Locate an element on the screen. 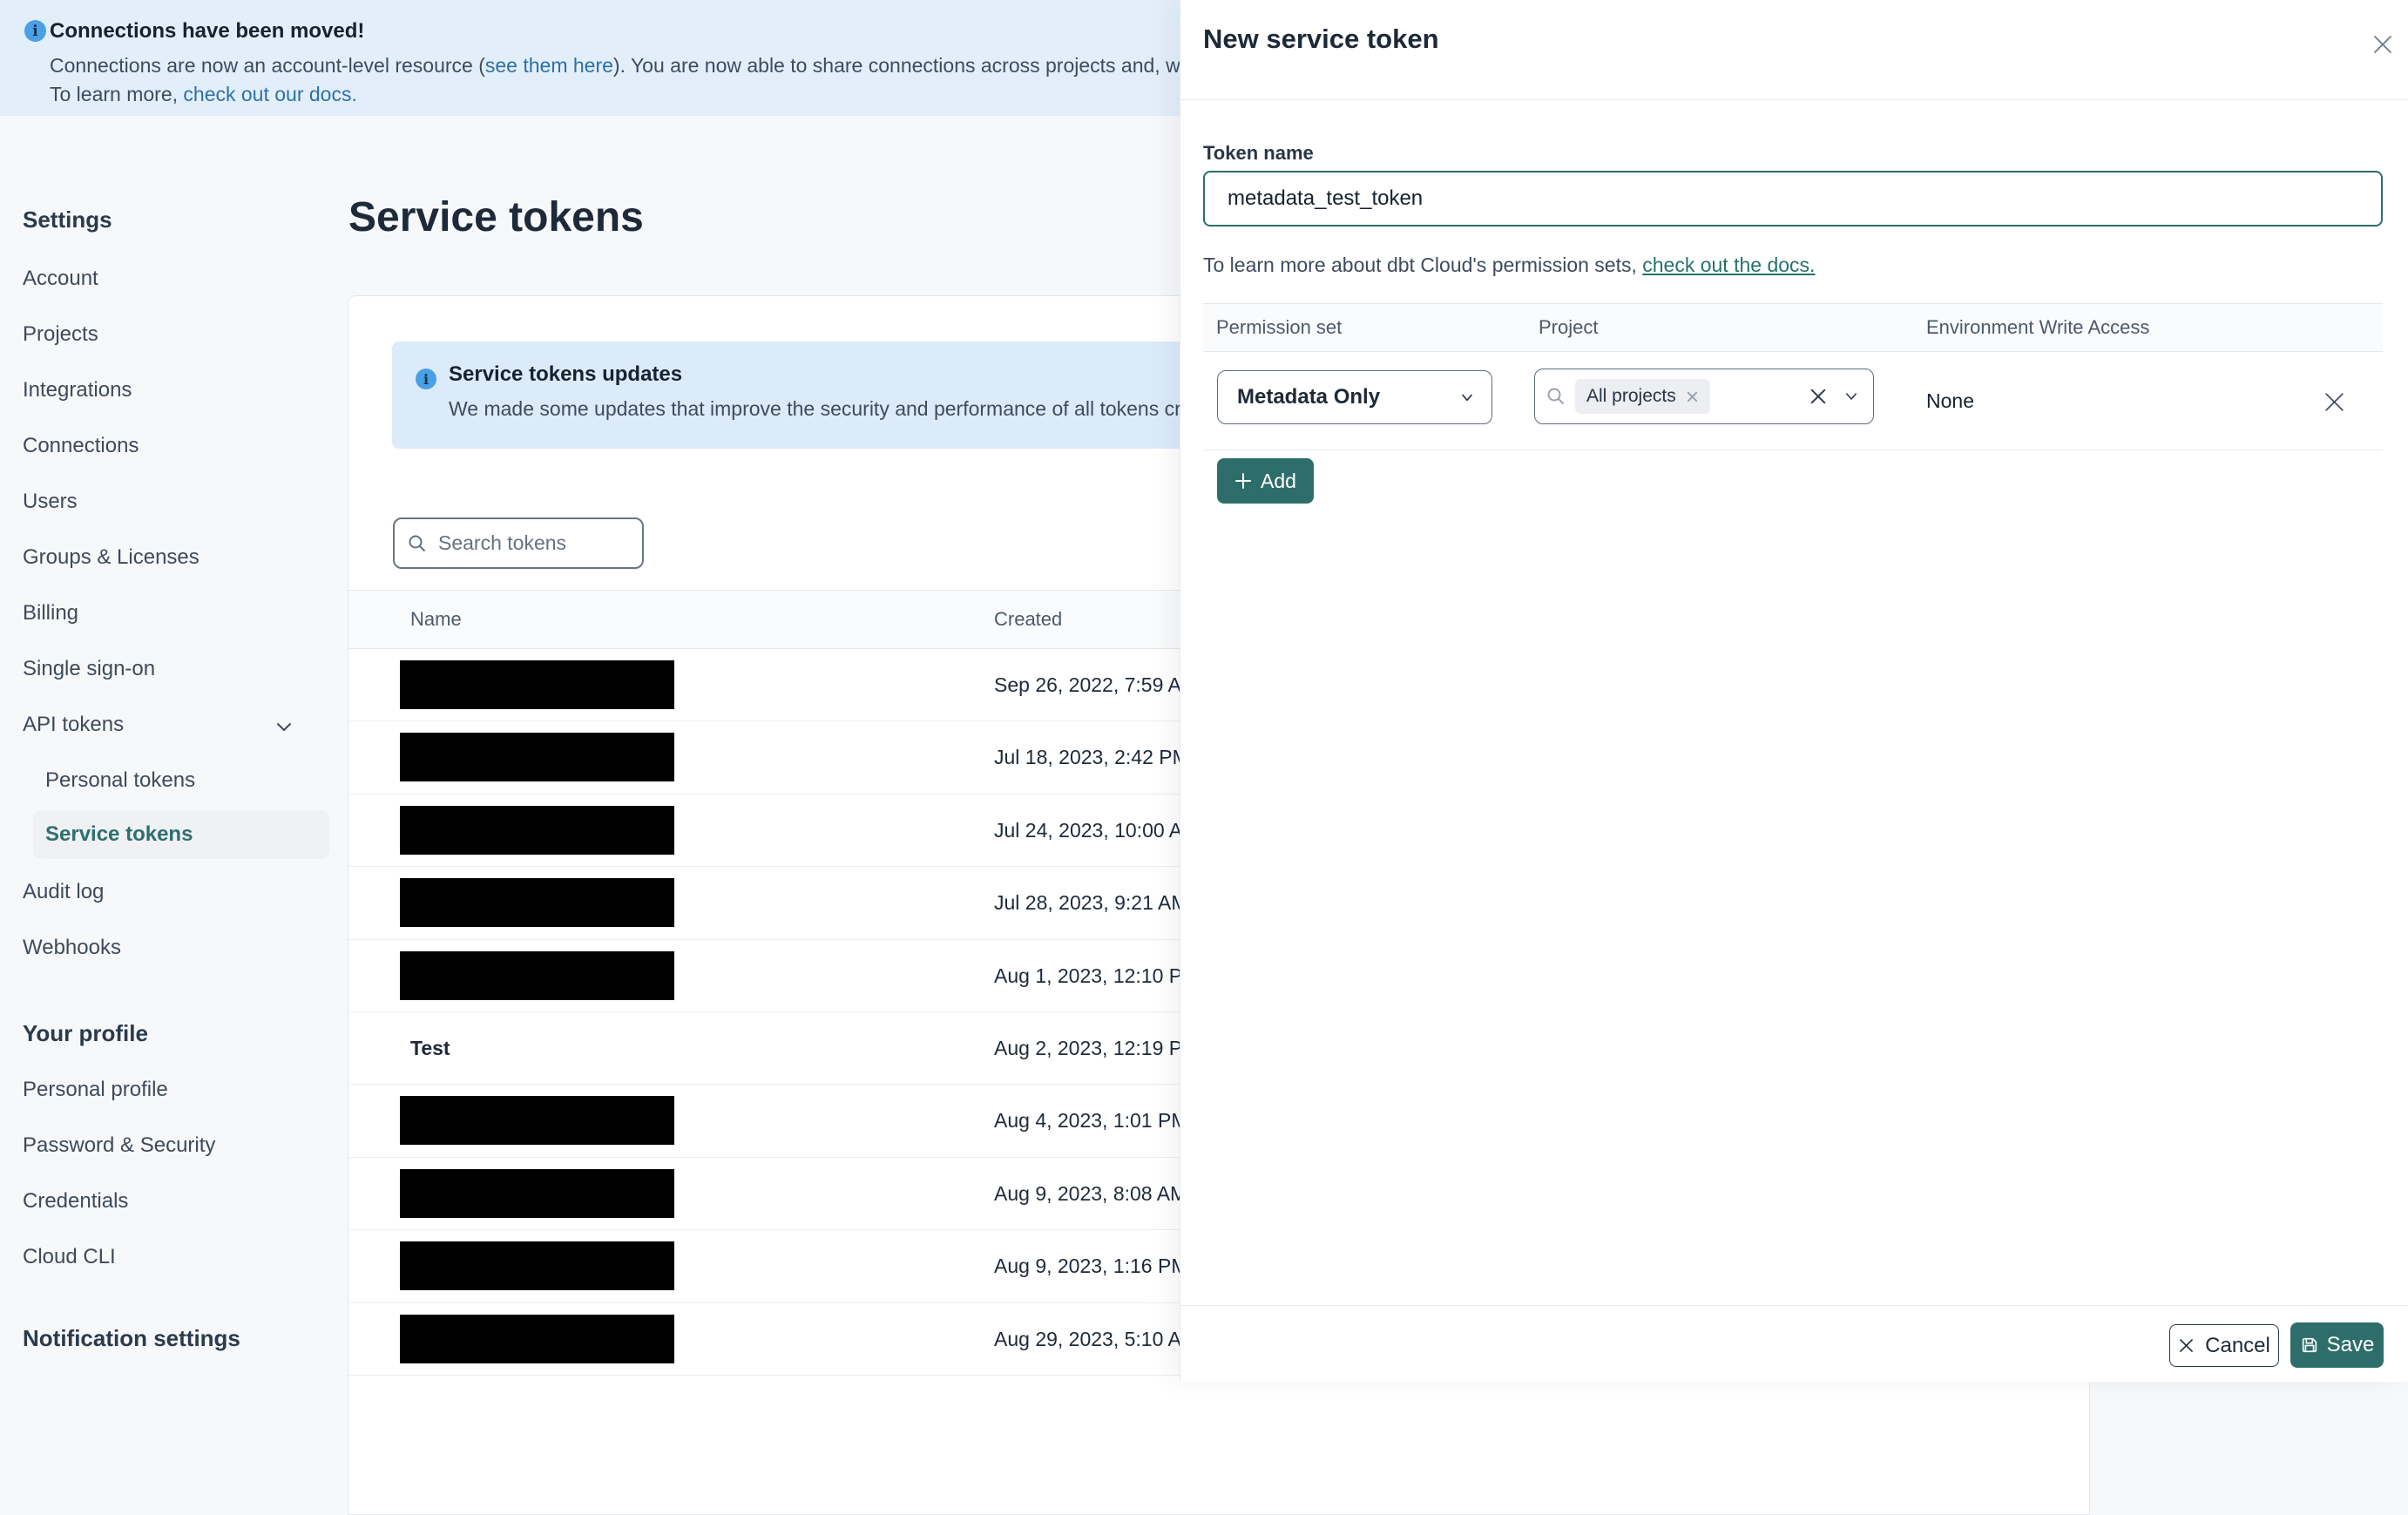 The image size is (2408, 1515). banner-footer-text: To learn more, is located at coordinates (117, 94).